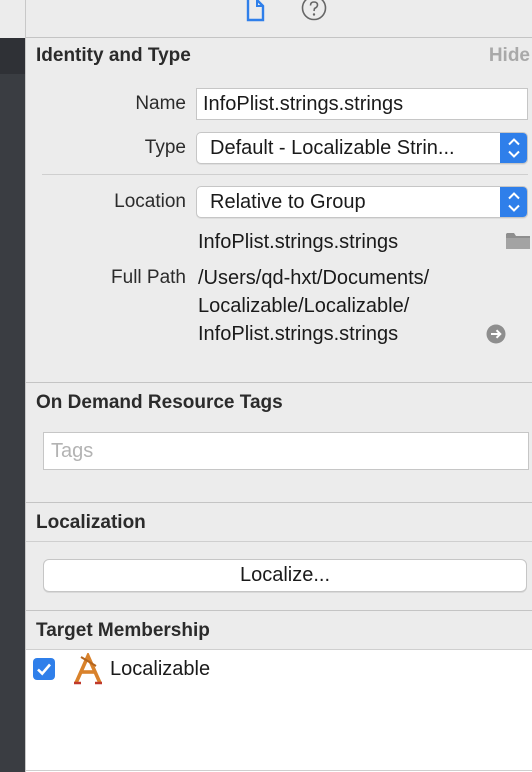 The height and width of the screenshot is (772, 532). I want to click on help-icon, so click(314, 11).